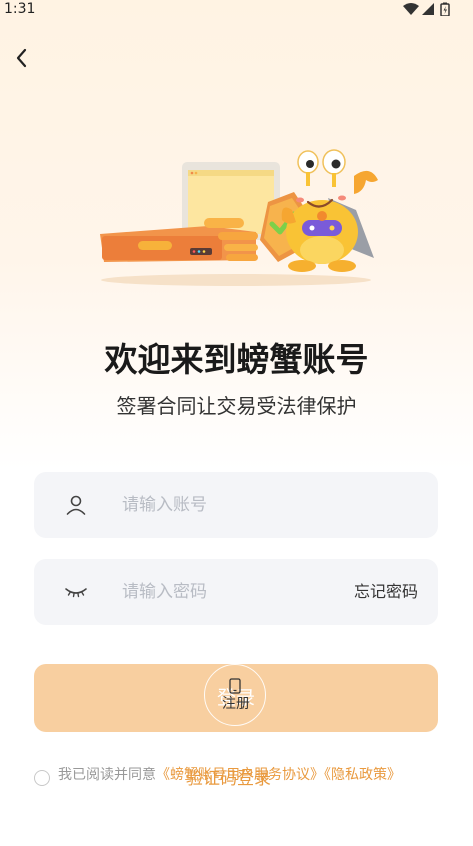 The image size is (473, 846). Describe the element at coordinates (411, 9) in the screenshot. I see `wifi-icon` at that location.